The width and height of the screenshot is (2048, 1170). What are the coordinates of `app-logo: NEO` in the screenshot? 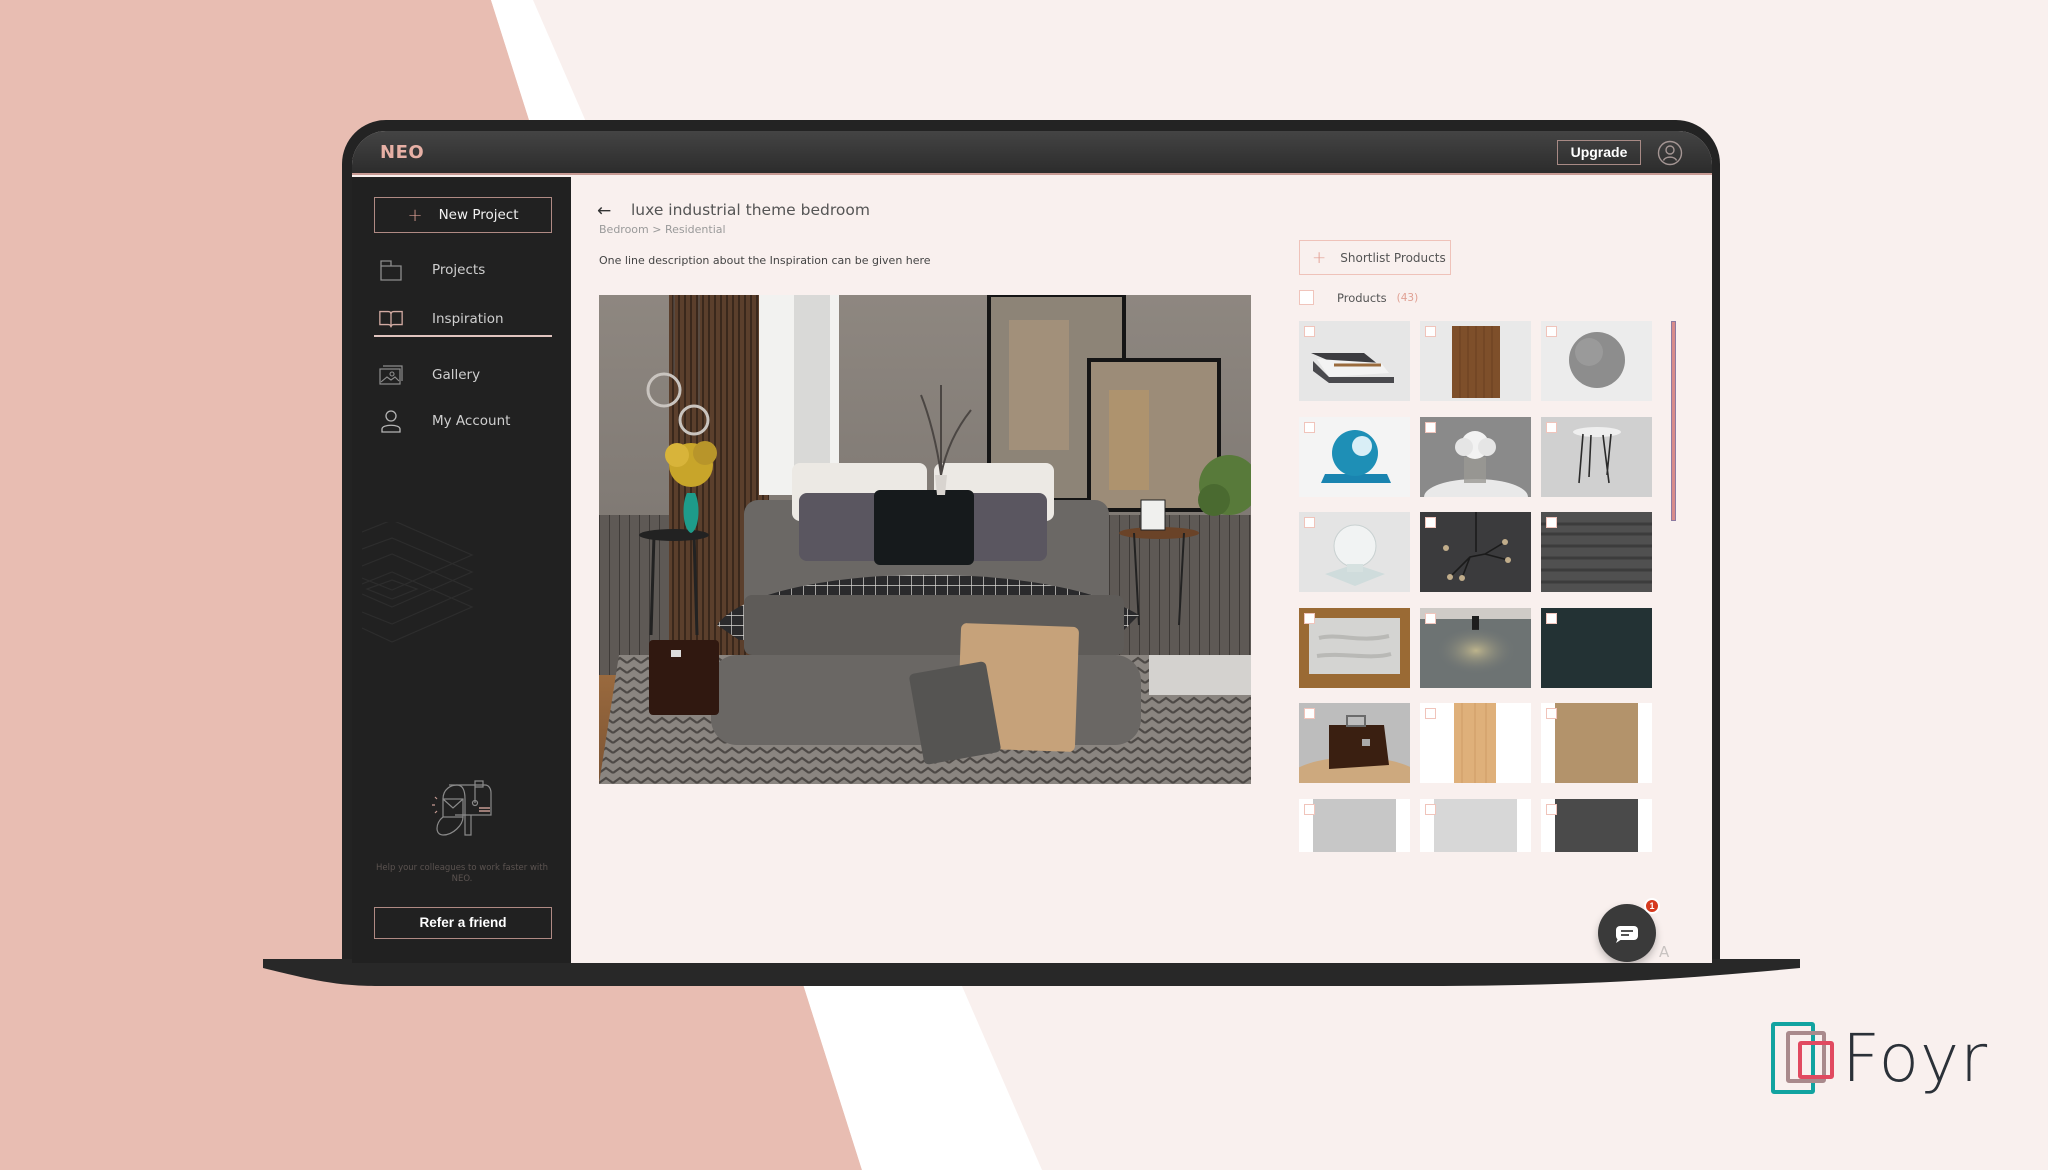 It's located at (402, 152).